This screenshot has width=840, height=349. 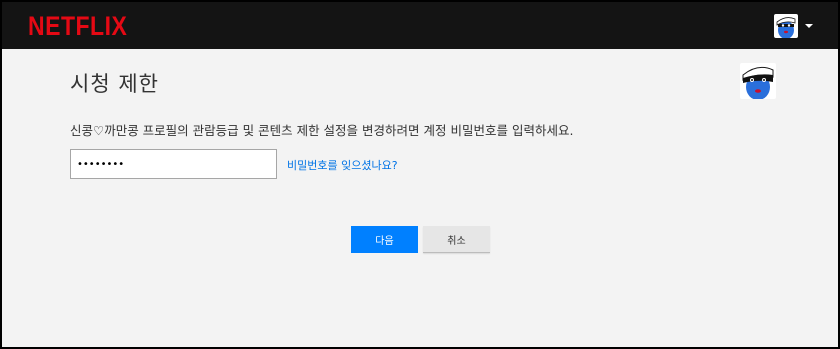 I want to click on profile-menu, so click(x=796, y=27).